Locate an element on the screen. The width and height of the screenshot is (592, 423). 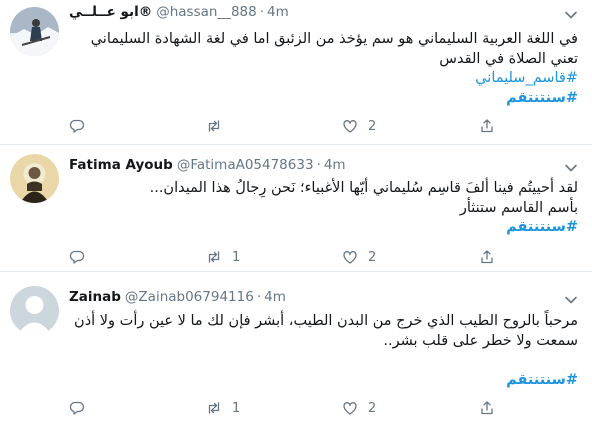
tweet-actions: 2 is located at coordinates (299, 126).